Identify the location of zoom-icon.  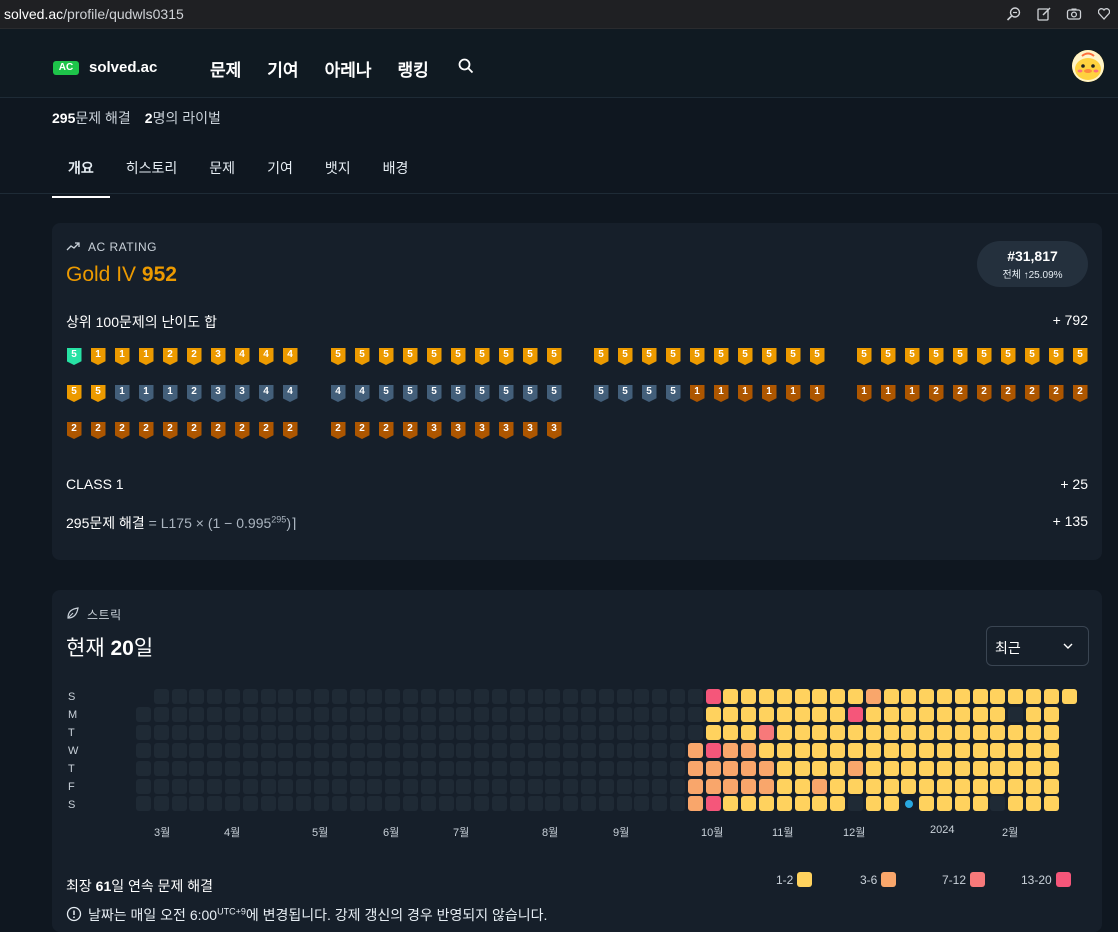
(1014, 14).